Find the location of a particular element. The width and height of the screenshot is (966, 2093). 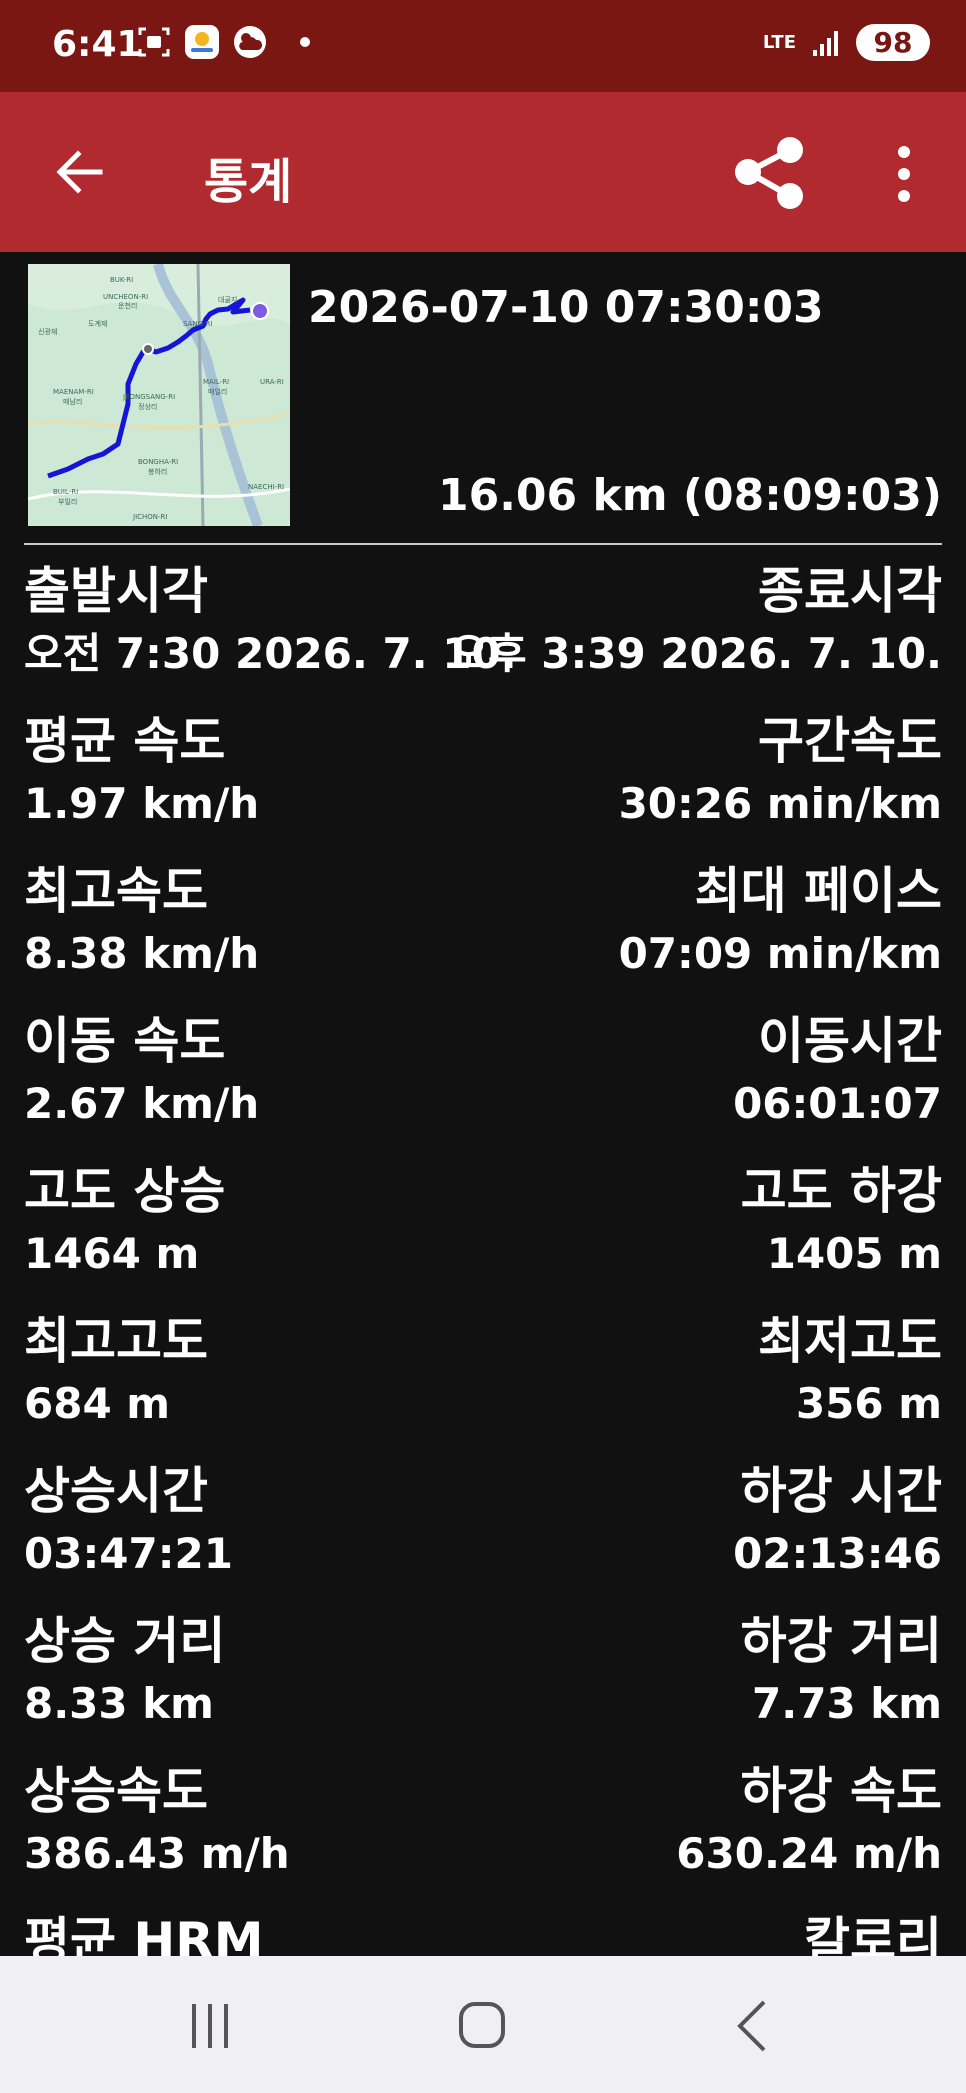

svg-text: 매남리 is located at coordinates (72, 401).